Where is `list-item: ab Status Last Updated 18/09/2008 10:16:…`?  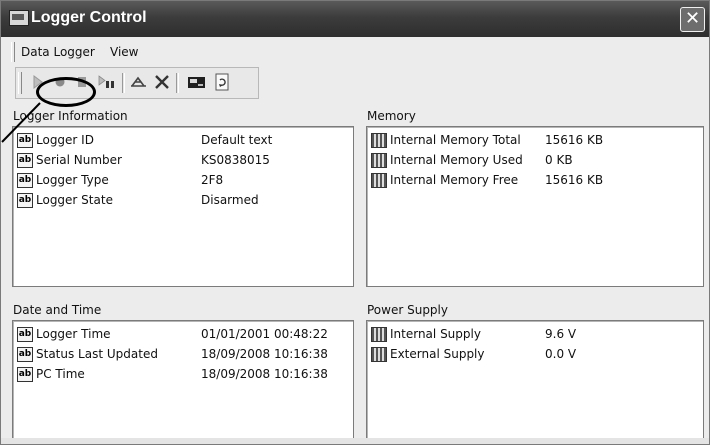 list-item: ab Status Last Updated 18/09/2008 10:16:… is located at coordinates (182, 355).